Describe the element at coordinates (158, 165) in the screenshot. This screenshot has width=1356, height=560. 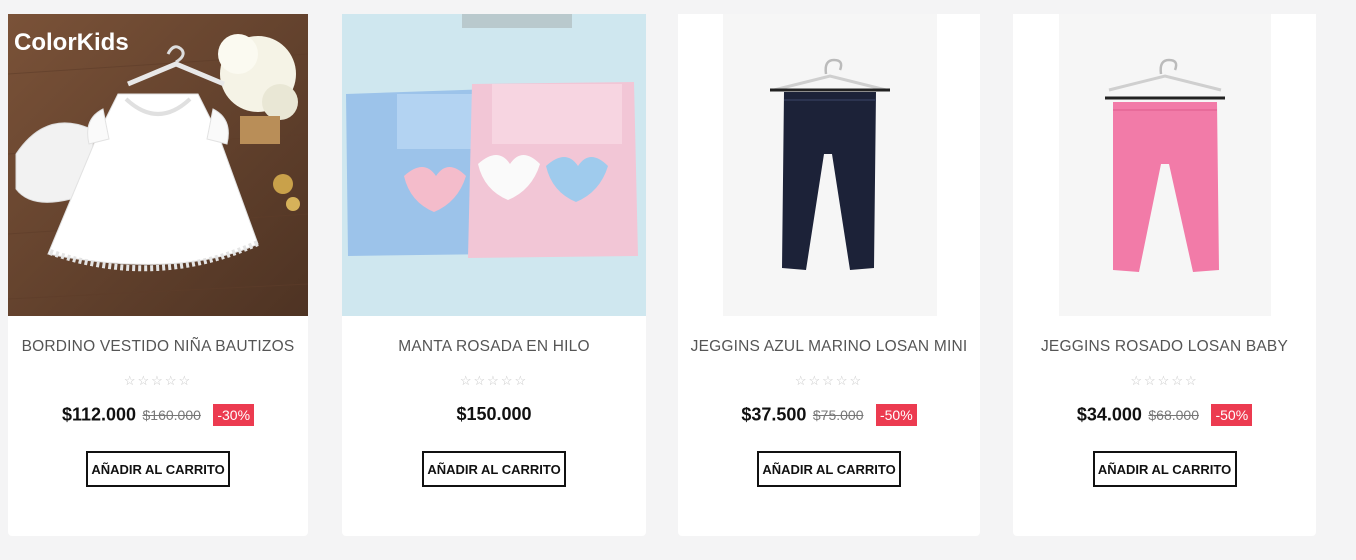
I see `product-image: ColorKids` at that location.